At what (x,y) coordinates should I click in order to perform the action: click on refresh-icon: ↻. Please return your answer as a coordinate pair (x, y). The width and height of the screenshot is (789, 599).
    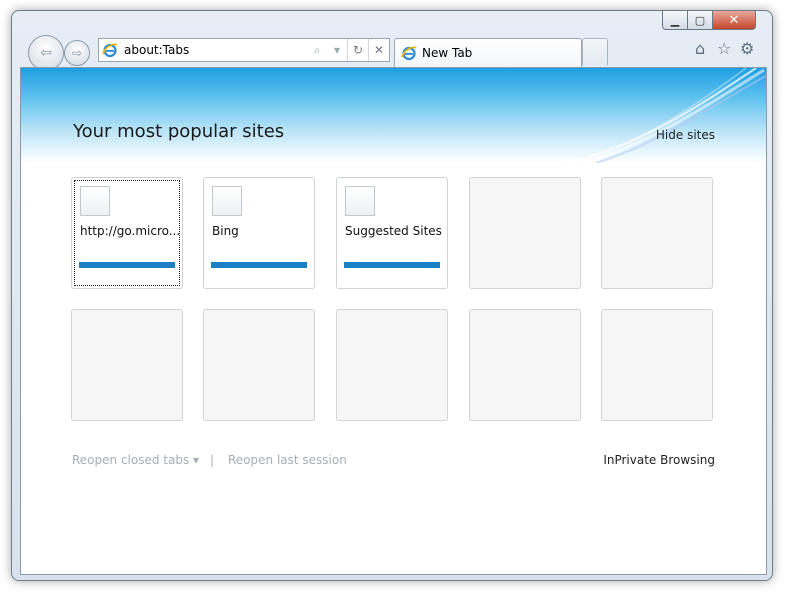
    Looking at the image, I should click on (357, 50).